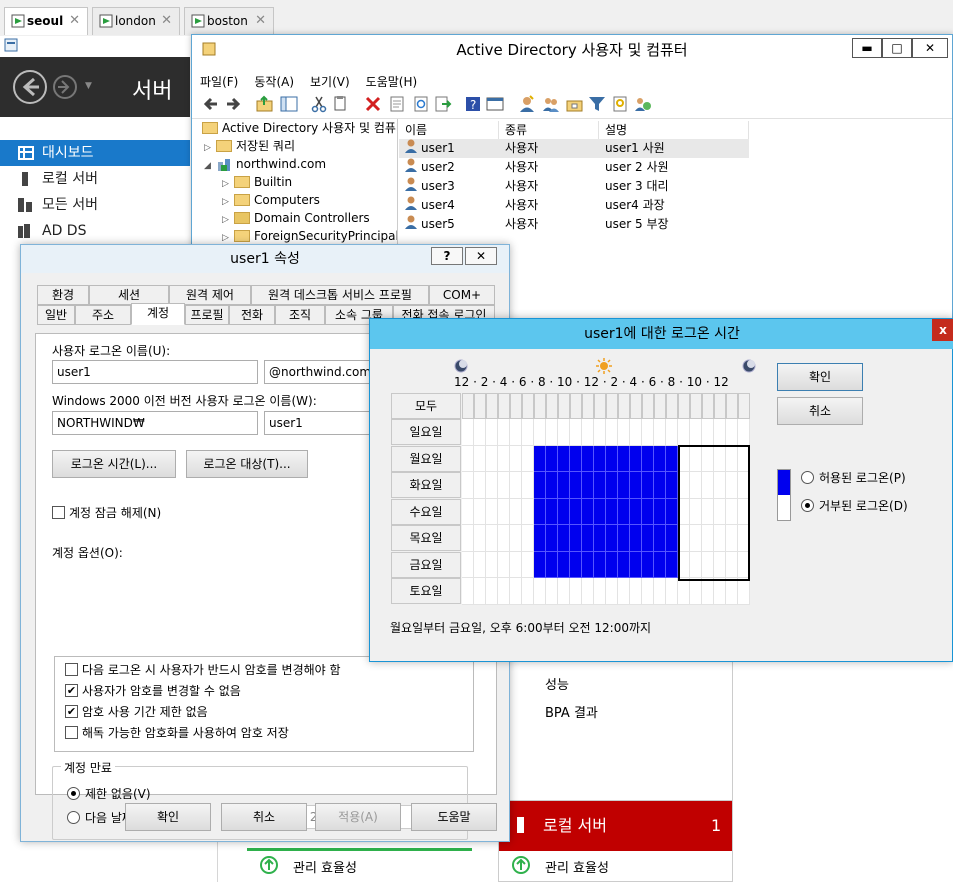  Describe the element at coordinates (203, 669) in the screenshot. I see `option-must-change-password: 다음 로그온 시 사용자가 반드시 암호를 변경해야 함` at that location.